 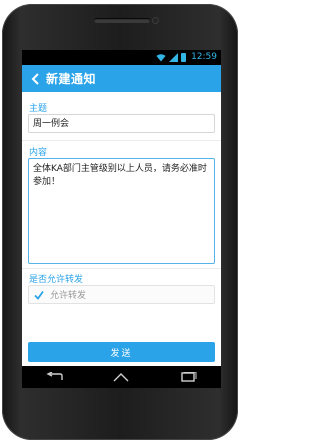 What do you see at coordinates (121, 211) in the screenshot?
I see `content-textarea: 全体KA部门主管级别以上人员，请务必准时参加！` at bounding box center [121, 211].